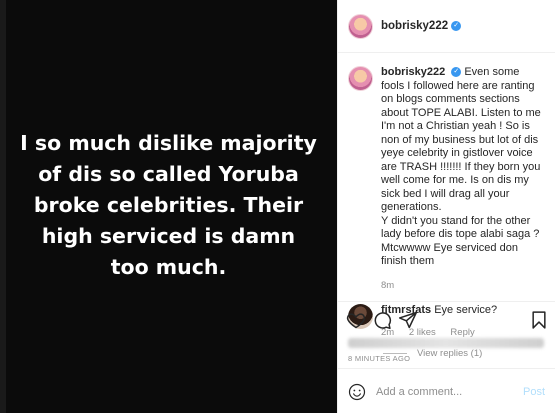 The height and width of the screenshot is (414, 555). I want to click on heart-icon, so click(356, 320).